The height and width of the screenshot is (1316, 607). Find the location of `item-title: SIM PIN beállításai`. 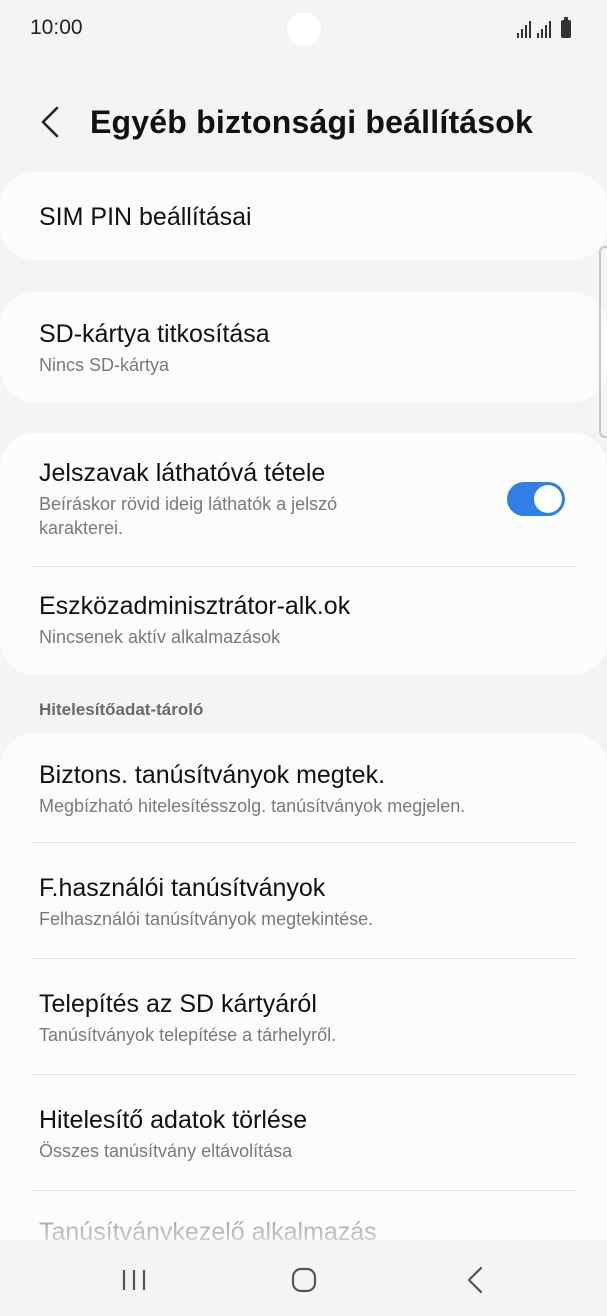

item-title: SIM PIN beállításai is located at coordinates (145, 217).